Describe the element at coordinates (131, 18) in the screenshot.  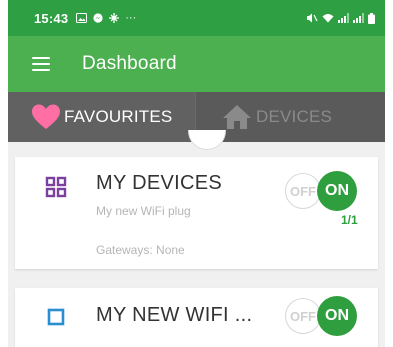
I see `more-notifications: ···` at that location.